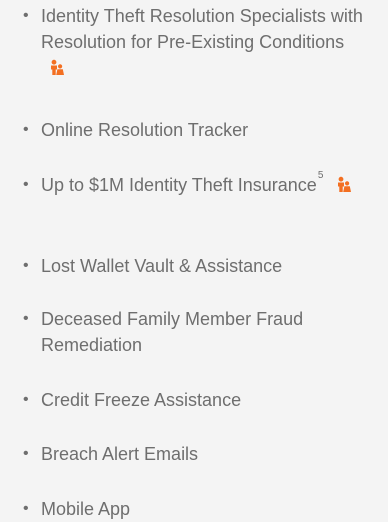 This screenshot has width=388, height=522. What do you see at coordinates (198, 509) in the screenshot?
I see `feature-item-mobile-app: • Mobile App` at bounding box center [198, 509].